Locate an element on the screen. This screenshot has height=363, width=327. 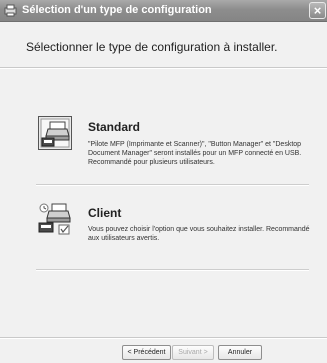
window-title: Sélection d'un type de configuration is located at coordinates (117, 10).